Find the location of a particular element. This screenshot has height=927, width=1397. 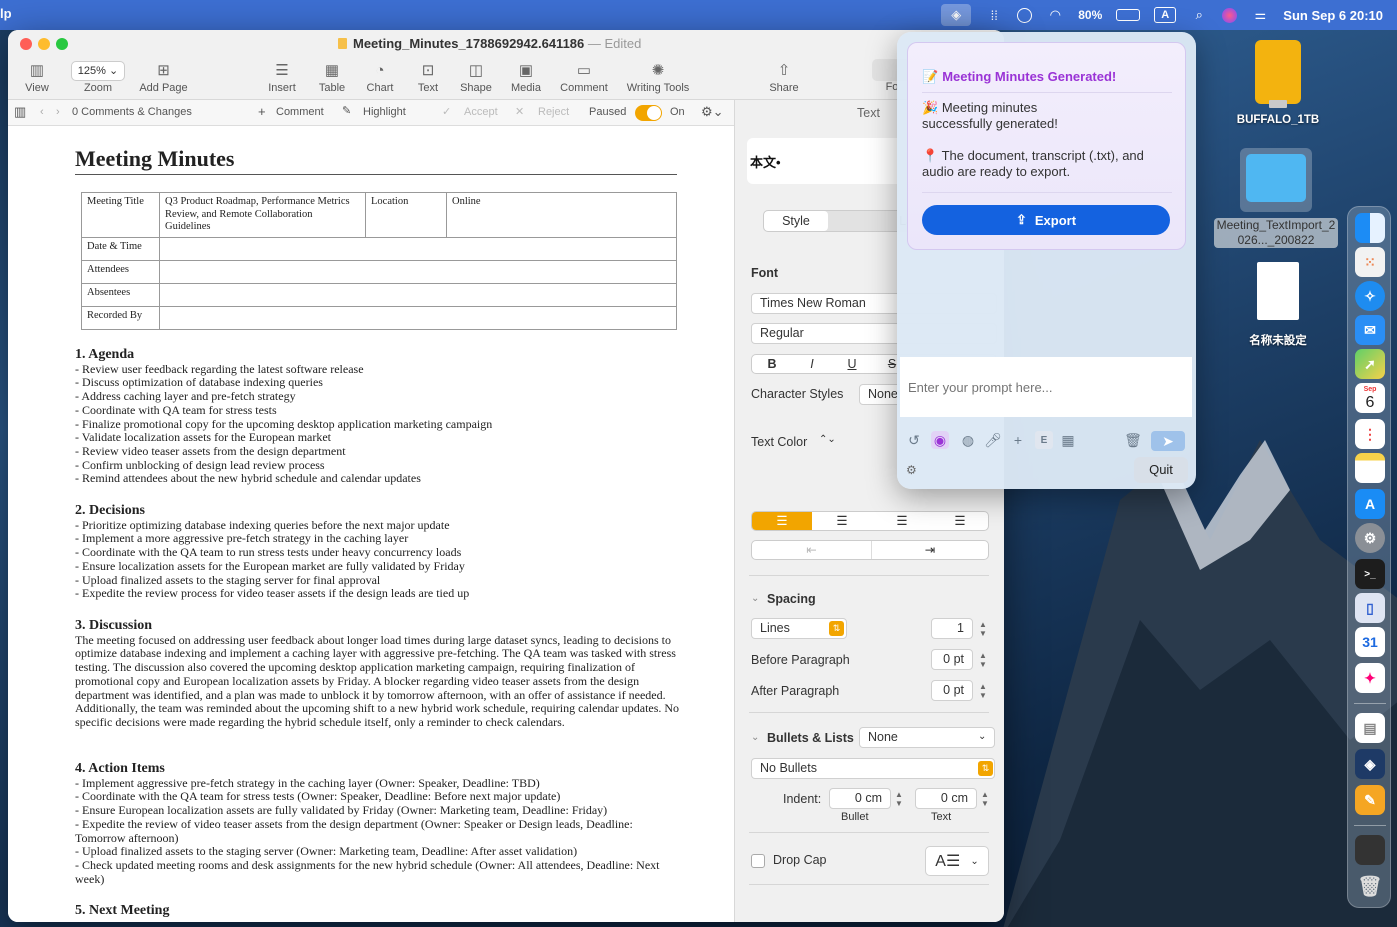

minimize-button is located at coordinates (44, 44).